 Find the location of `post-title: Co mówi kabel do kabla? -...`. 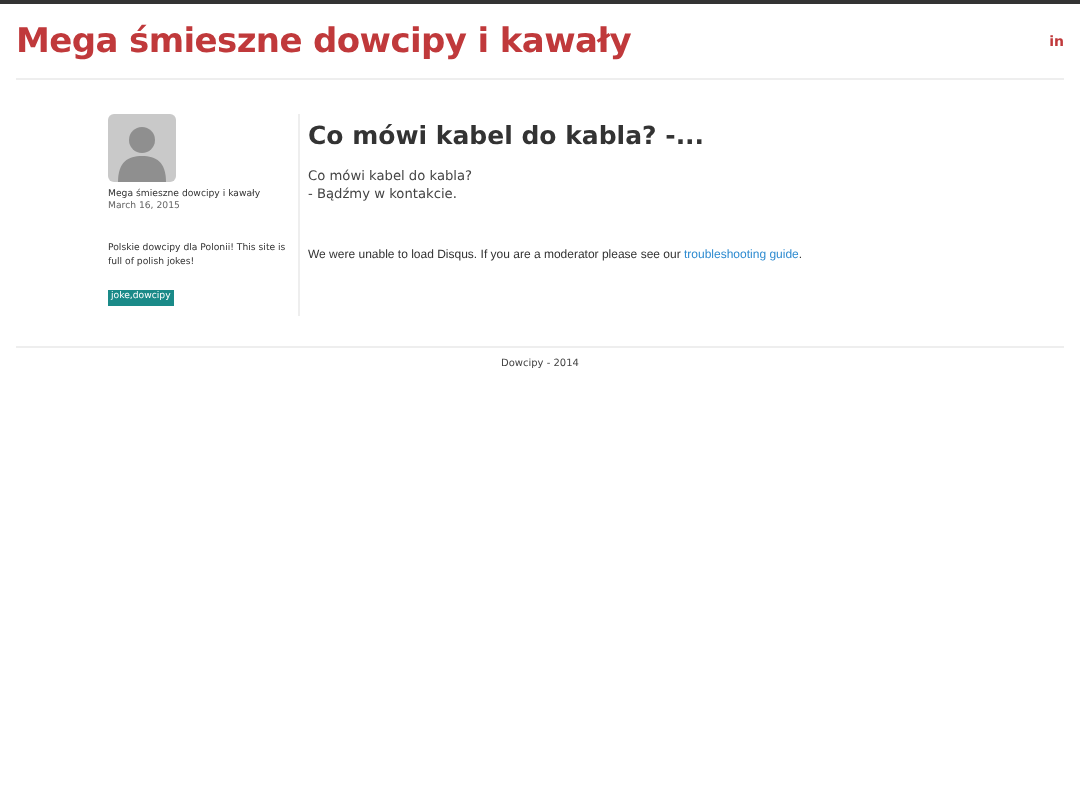

post-title: Co mówi kabel do kabla? -... is located at coordinates (507, 135).